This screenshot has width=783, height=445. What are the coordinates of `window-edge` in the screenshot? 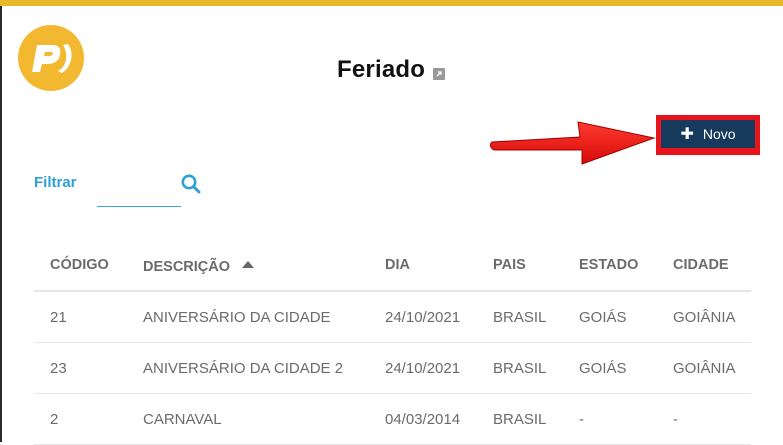 It's located at (1, 224).